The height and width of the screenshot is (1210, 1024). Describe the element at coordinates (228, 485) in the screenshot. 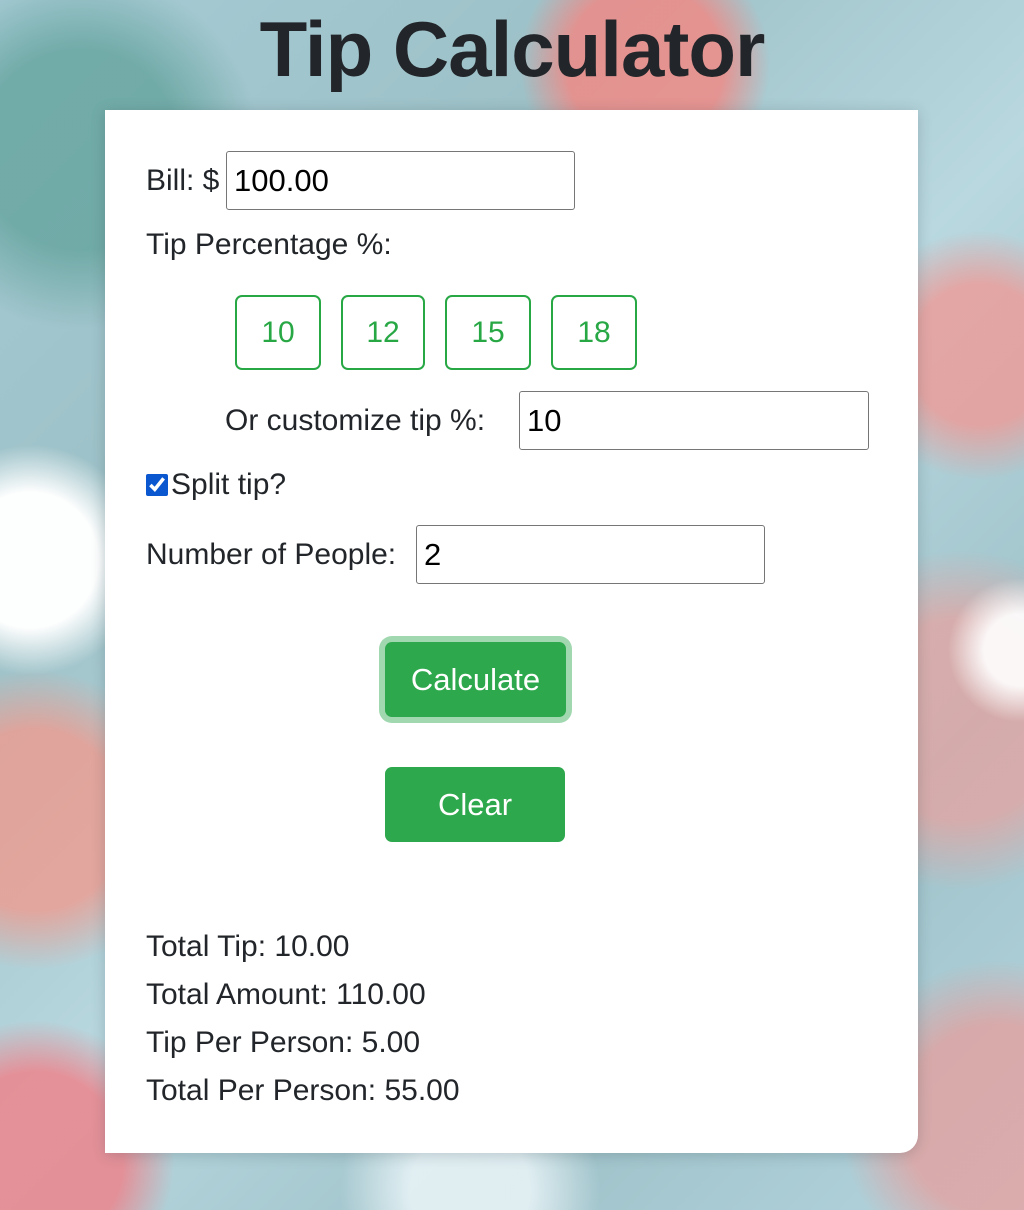

I see `split-tip-label: Split tip?` at that location.